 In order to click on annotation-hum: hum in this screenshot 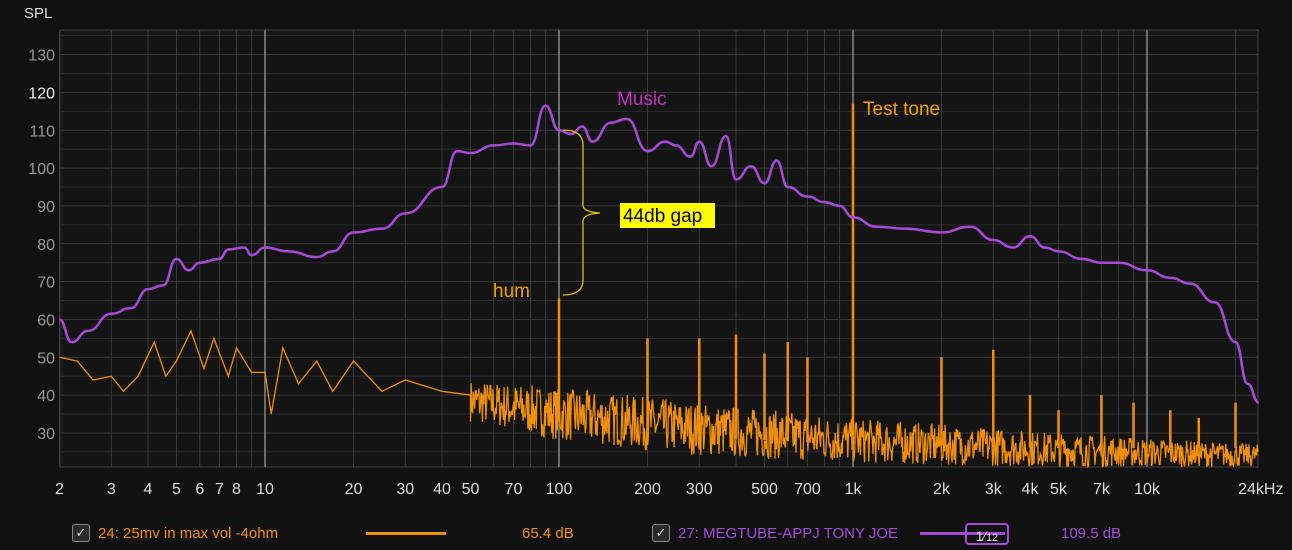, I will do `click(511, 291)`.